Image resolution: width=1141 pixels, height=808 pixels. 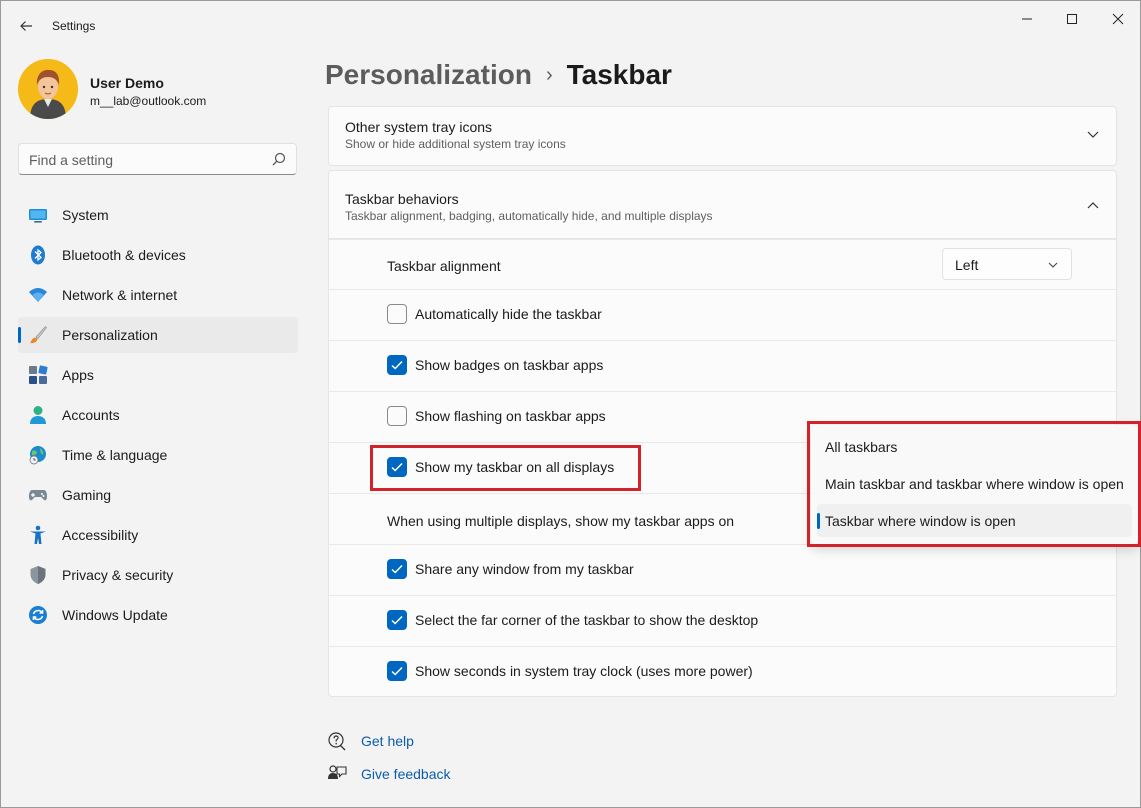 I want to click on breadcrumb: Personalization › Taskbar, so click(x=498, y=79).